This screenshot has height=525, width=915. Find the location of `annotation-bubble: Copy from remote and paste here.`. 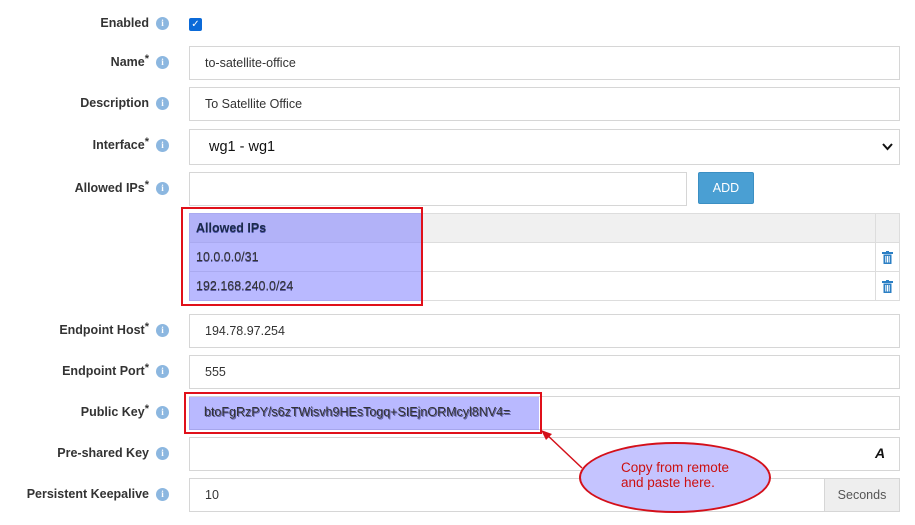

annotation-bubble: Copy from remote and paste here. is located at coordinates (675, 477).